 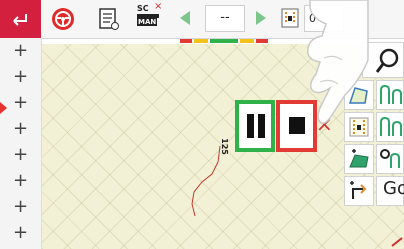 I want to click on pointing-hand-icon, so click(x=338, y=62).